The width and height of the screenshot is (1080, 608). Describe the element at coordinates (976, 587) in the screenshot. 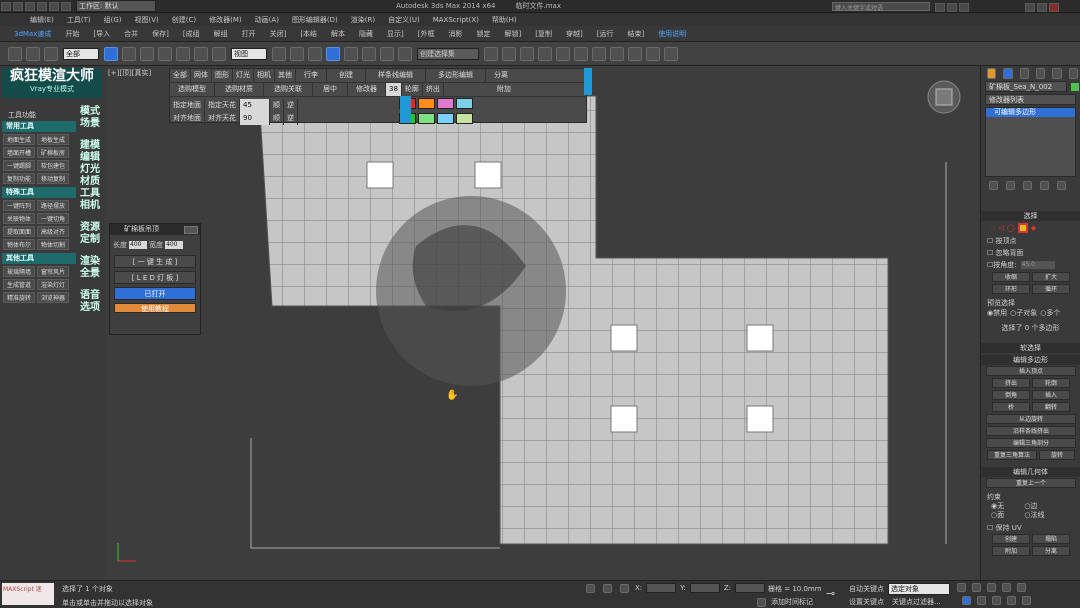

I see `prev-frame-icon` at that location.